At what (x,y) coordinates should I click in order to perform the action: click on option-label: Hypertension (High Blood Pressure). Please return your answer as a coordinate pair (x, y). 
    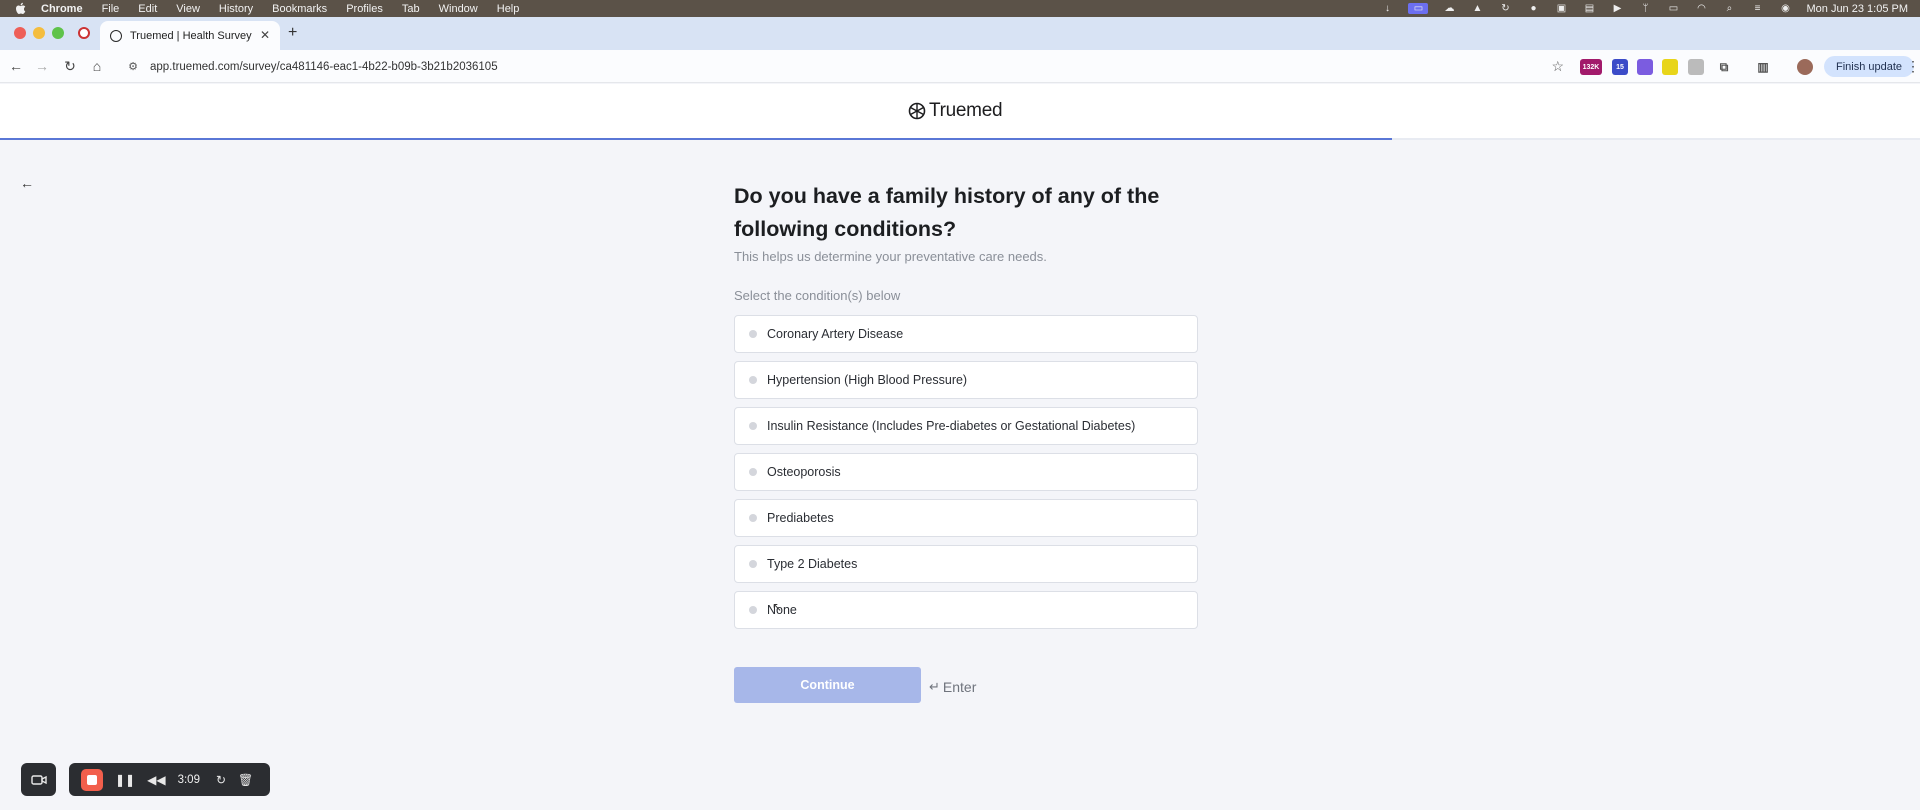
    Looking at the image, I should click on (867, 380).